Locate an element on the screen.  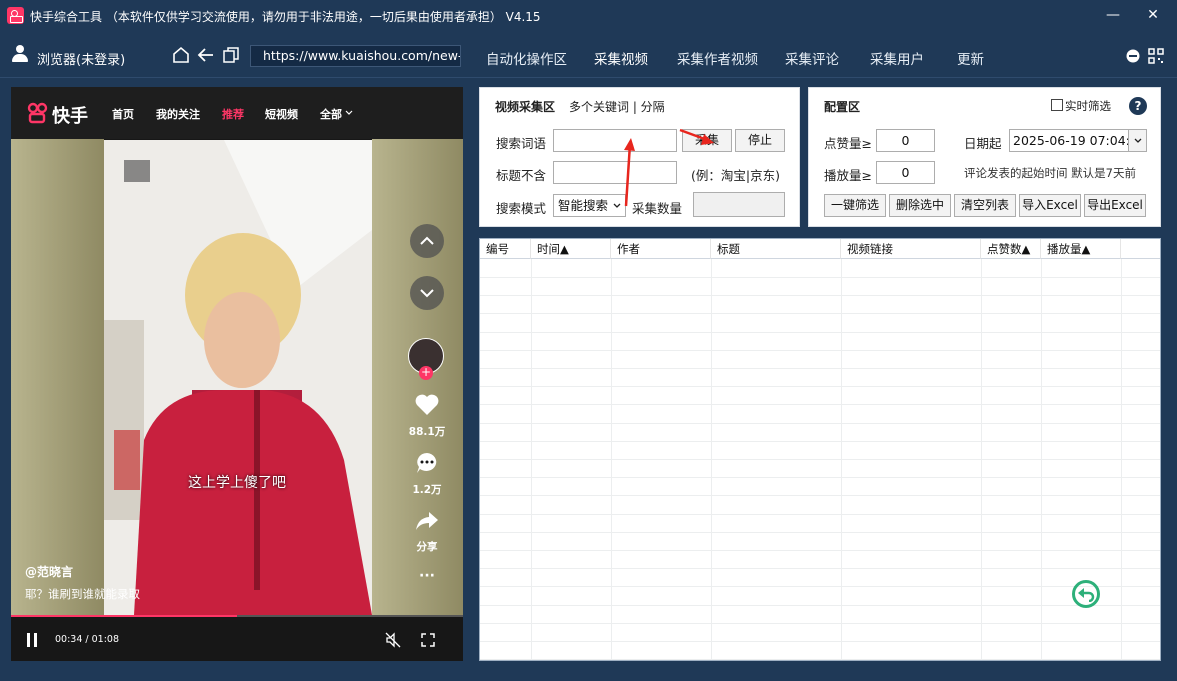
column-header-author: 作者 is located at coordinates (661, 249).